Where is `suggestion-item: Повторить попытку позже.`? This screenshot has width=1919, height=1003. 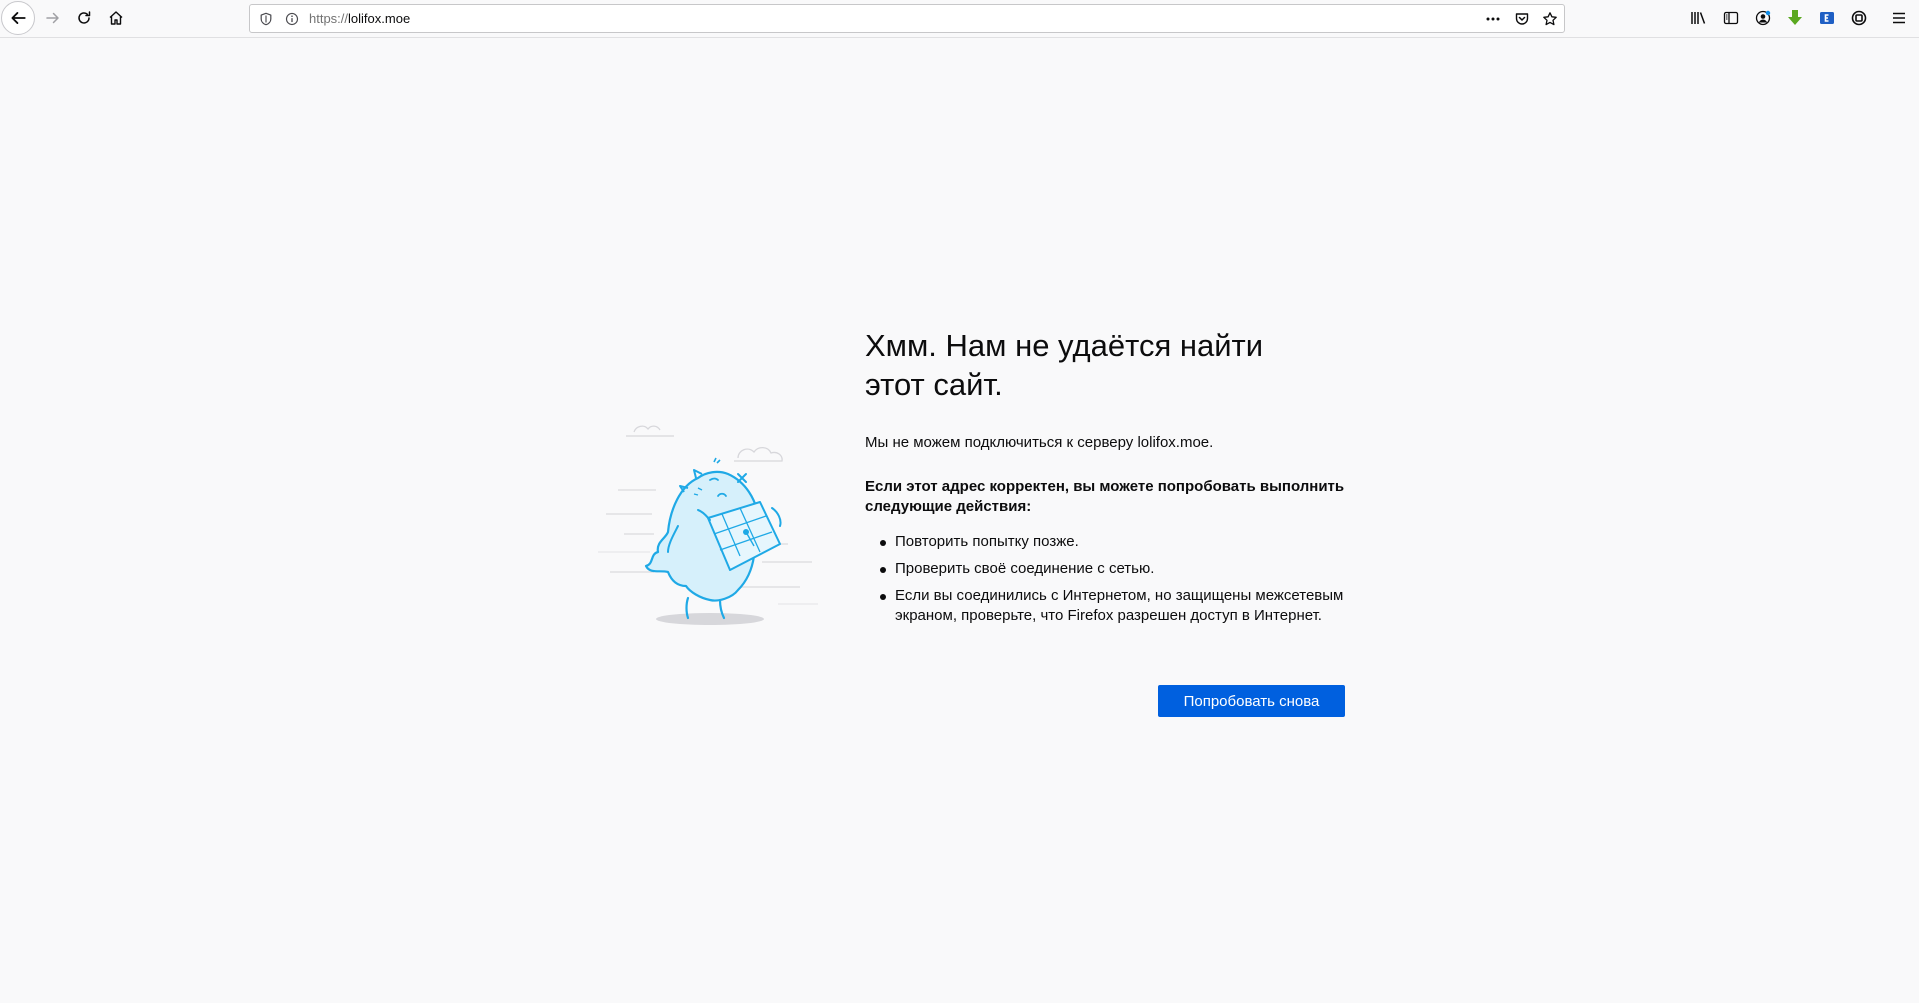
suggestion-item: Повторить попытку позже. is located at coordinates (1122, 542).